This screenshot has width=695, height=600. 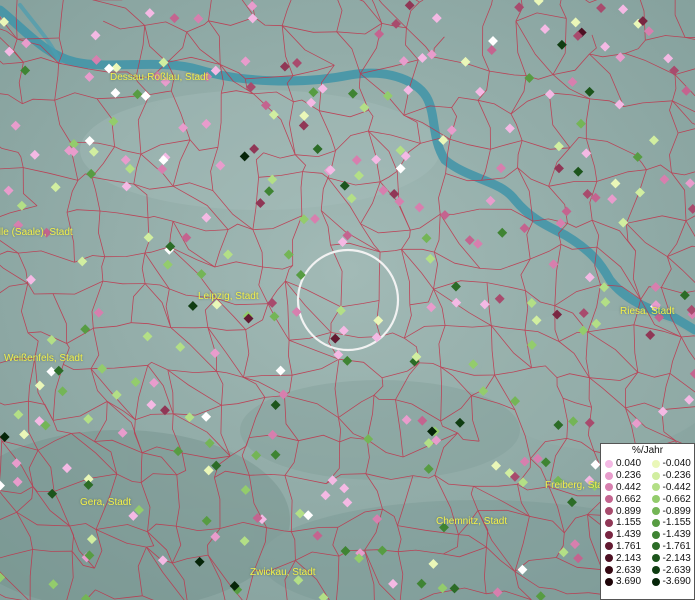 What do you see at coordinates (676, 558) in the screenshot?
I see `legend-label: -2.143` at bounding box center [676, 558].